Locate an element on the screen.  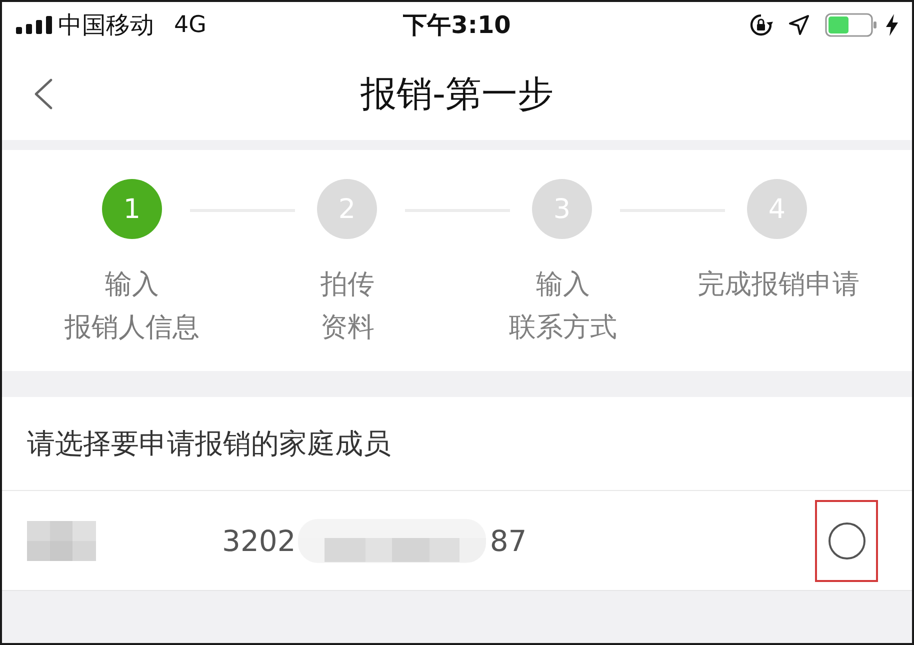
id-number-start: 3202 is located at coordinates (259, 541).